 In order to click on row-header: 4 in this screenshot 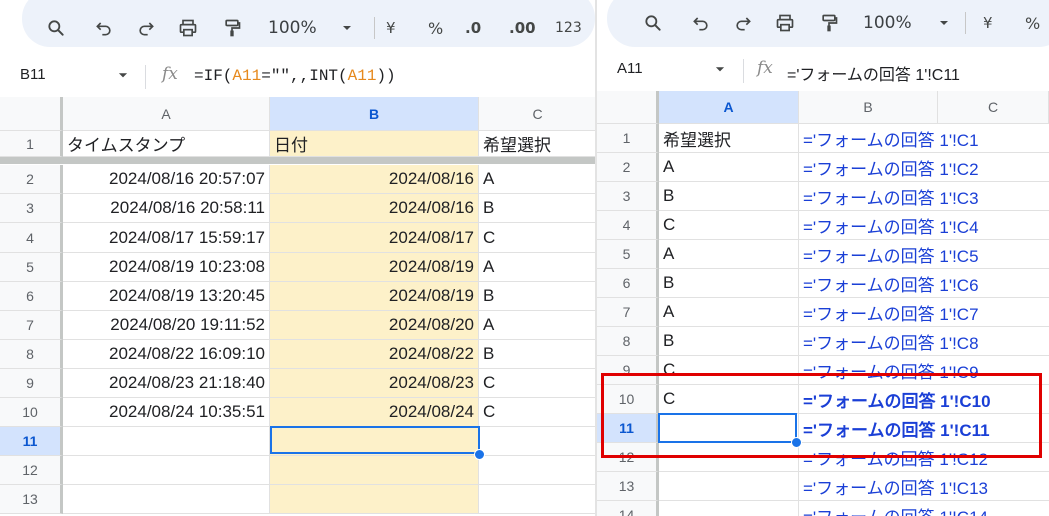, I will do `click(31, 238)`.